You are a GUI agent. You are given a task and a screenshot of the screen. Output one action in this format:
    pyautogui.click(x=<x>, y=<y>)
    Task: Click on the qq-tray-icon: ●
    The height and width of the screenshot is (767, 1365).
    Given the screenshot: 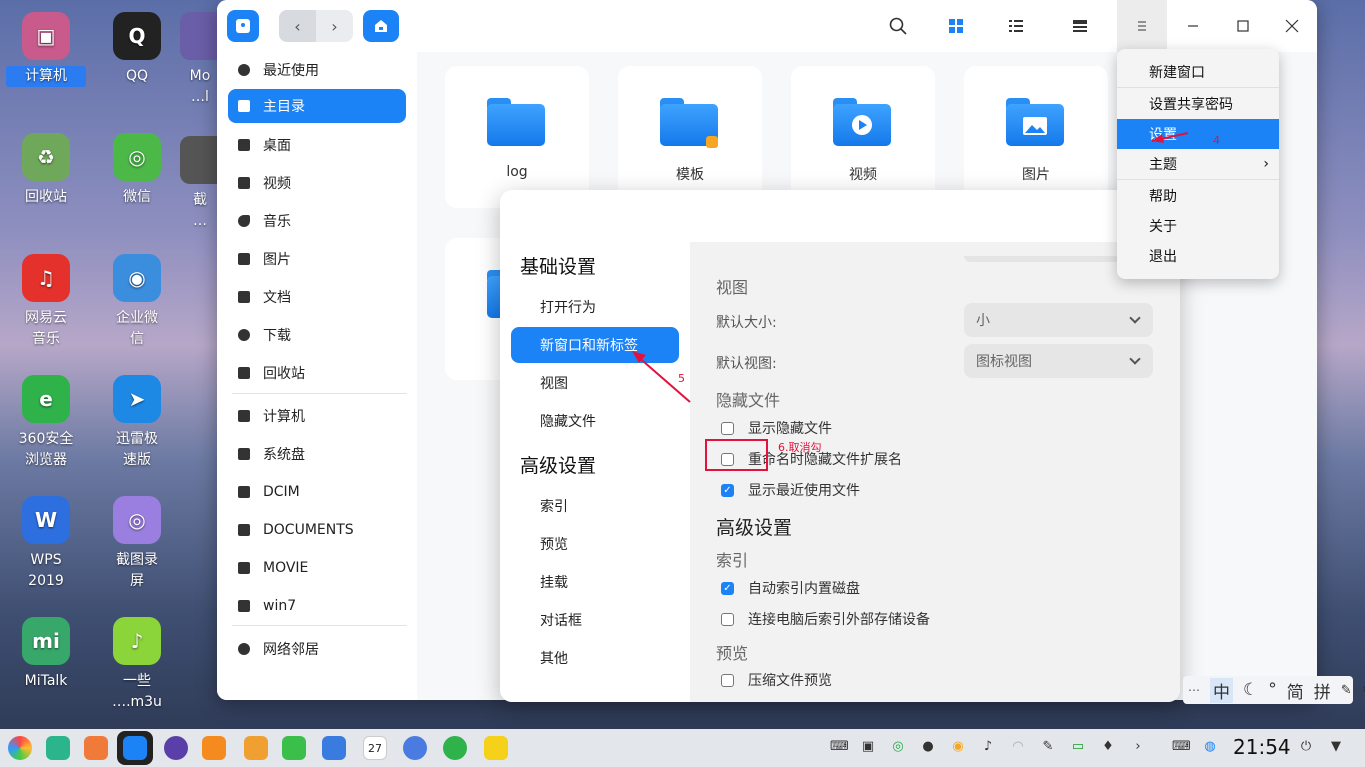 What is the action you would take?
    pyautogui.click(x=928, y=747)
    